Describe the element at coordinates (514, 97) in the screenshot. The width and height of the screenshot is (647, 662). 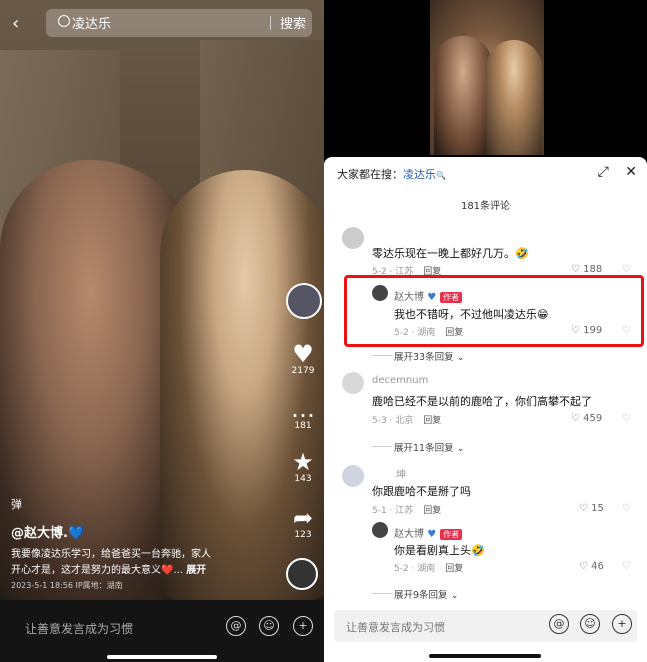
I see `mini-person-right` at that location.